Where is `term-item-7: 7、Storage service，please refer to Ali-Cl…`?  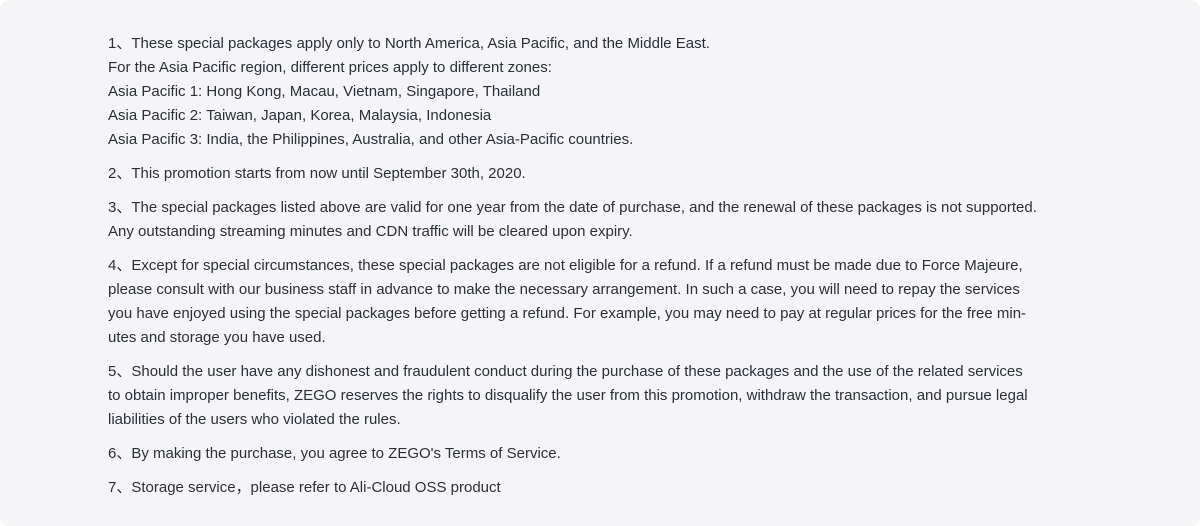
term-item-7: 7、Storage service，please refer to Ali-Cl… is located at coordinates (600, 488).